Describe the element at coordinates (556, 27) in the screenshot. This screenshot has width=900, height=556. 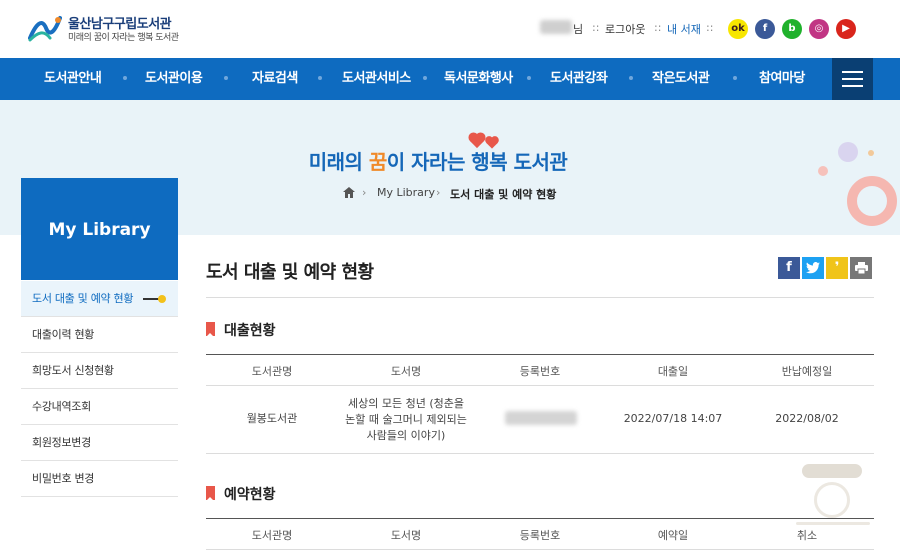
I see `user-name-masked` at that location.